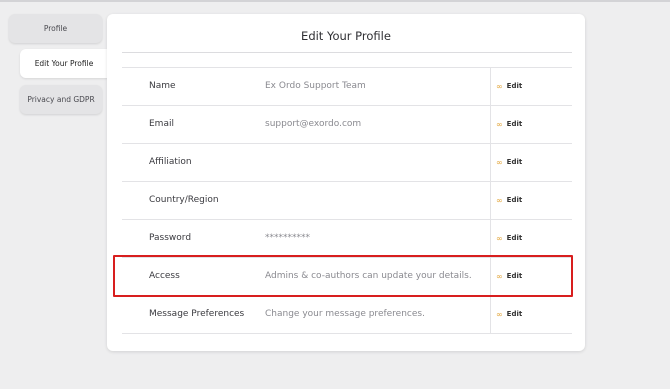  I want to click on field-label: Name, so click(162, 86).